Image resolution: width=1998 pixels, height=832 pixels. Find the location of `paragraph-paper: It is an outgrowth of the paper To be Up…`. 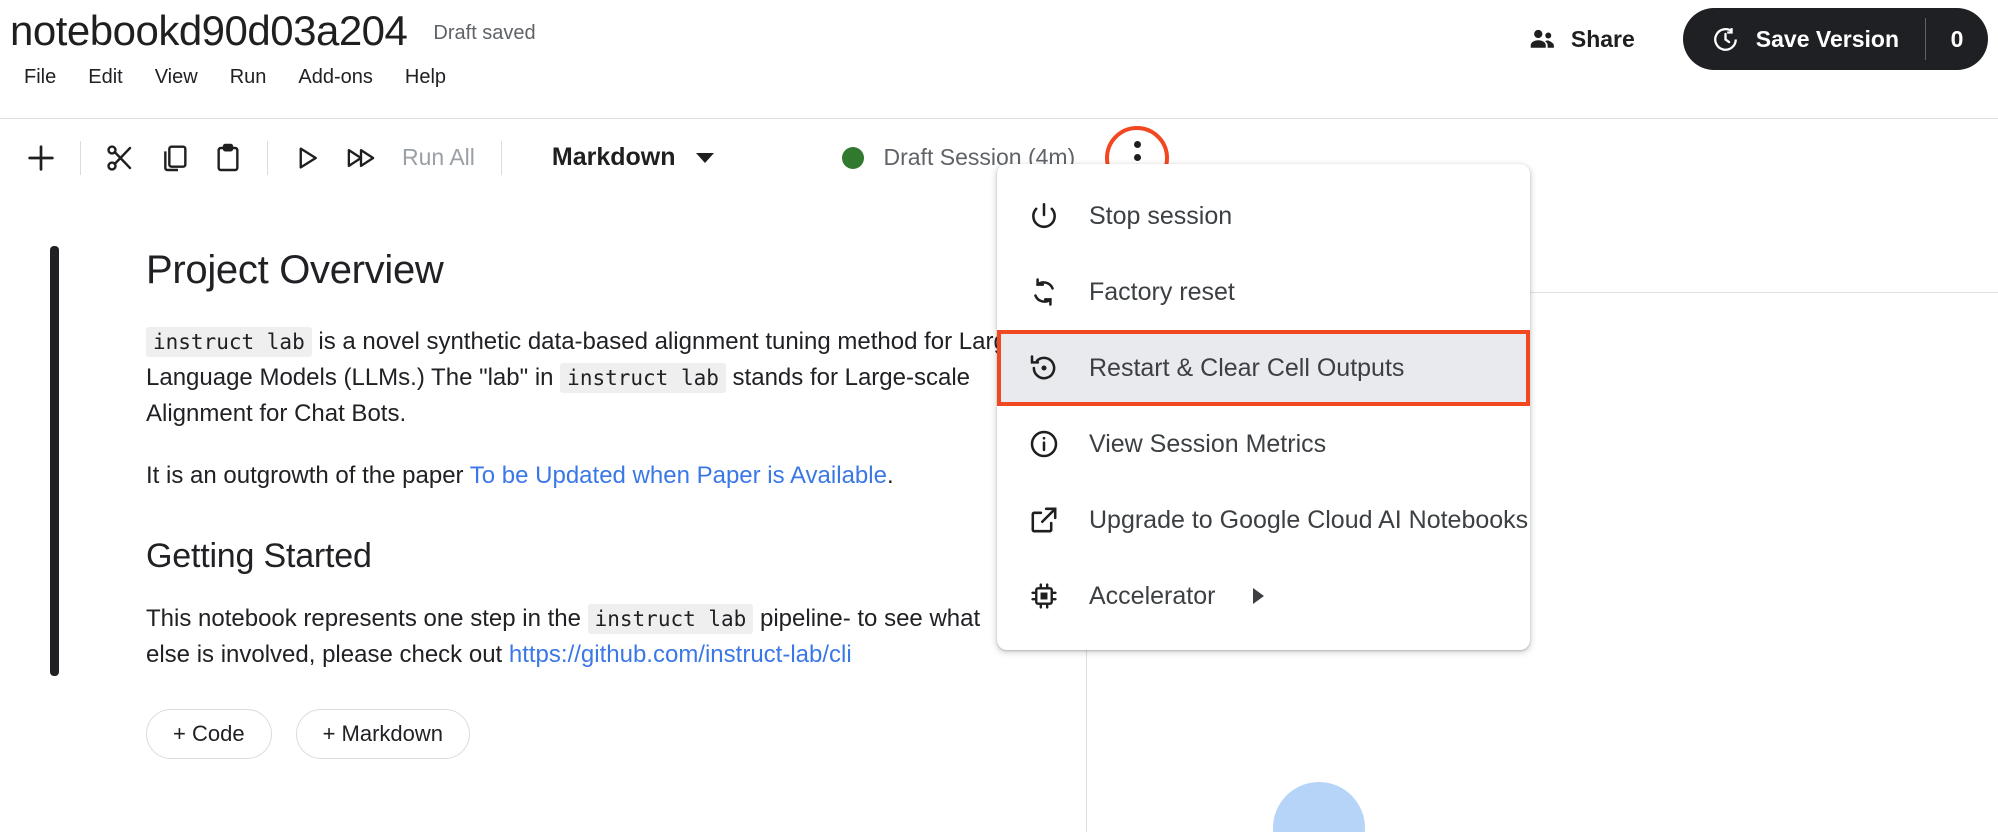

paragraph-paper: It is an outgrowth of the paper To be Up… is located at coordinates (586, 476).